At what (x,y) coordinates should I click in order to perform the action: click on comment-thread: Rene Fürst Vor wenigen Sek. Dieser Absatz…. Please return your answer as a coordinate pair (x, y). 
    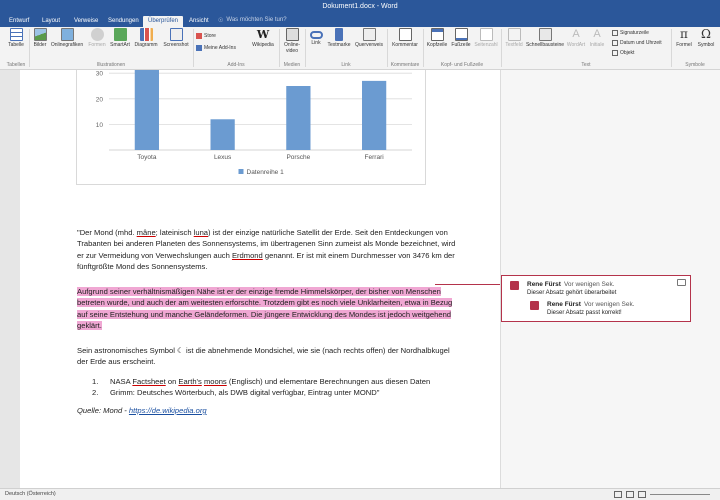
    Looking at the image, I should click on (596, 298).